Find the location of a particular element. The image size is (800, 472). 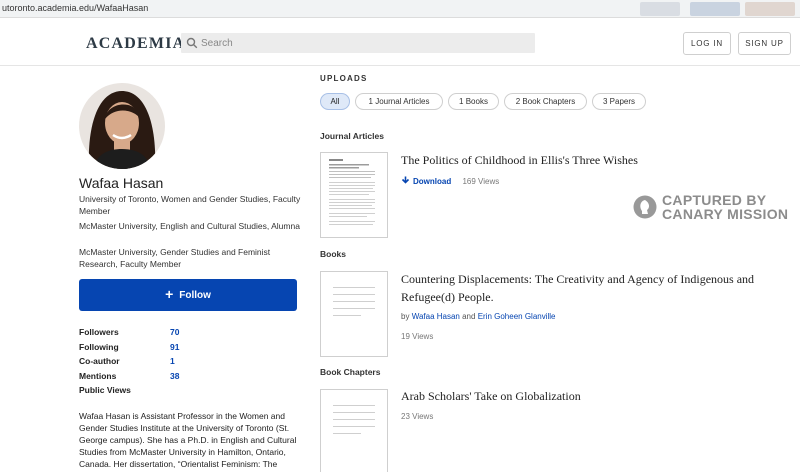

work-authors: by Wafaa Hasan and Erin Goheen Glanville is located at coordinates (478, 316).